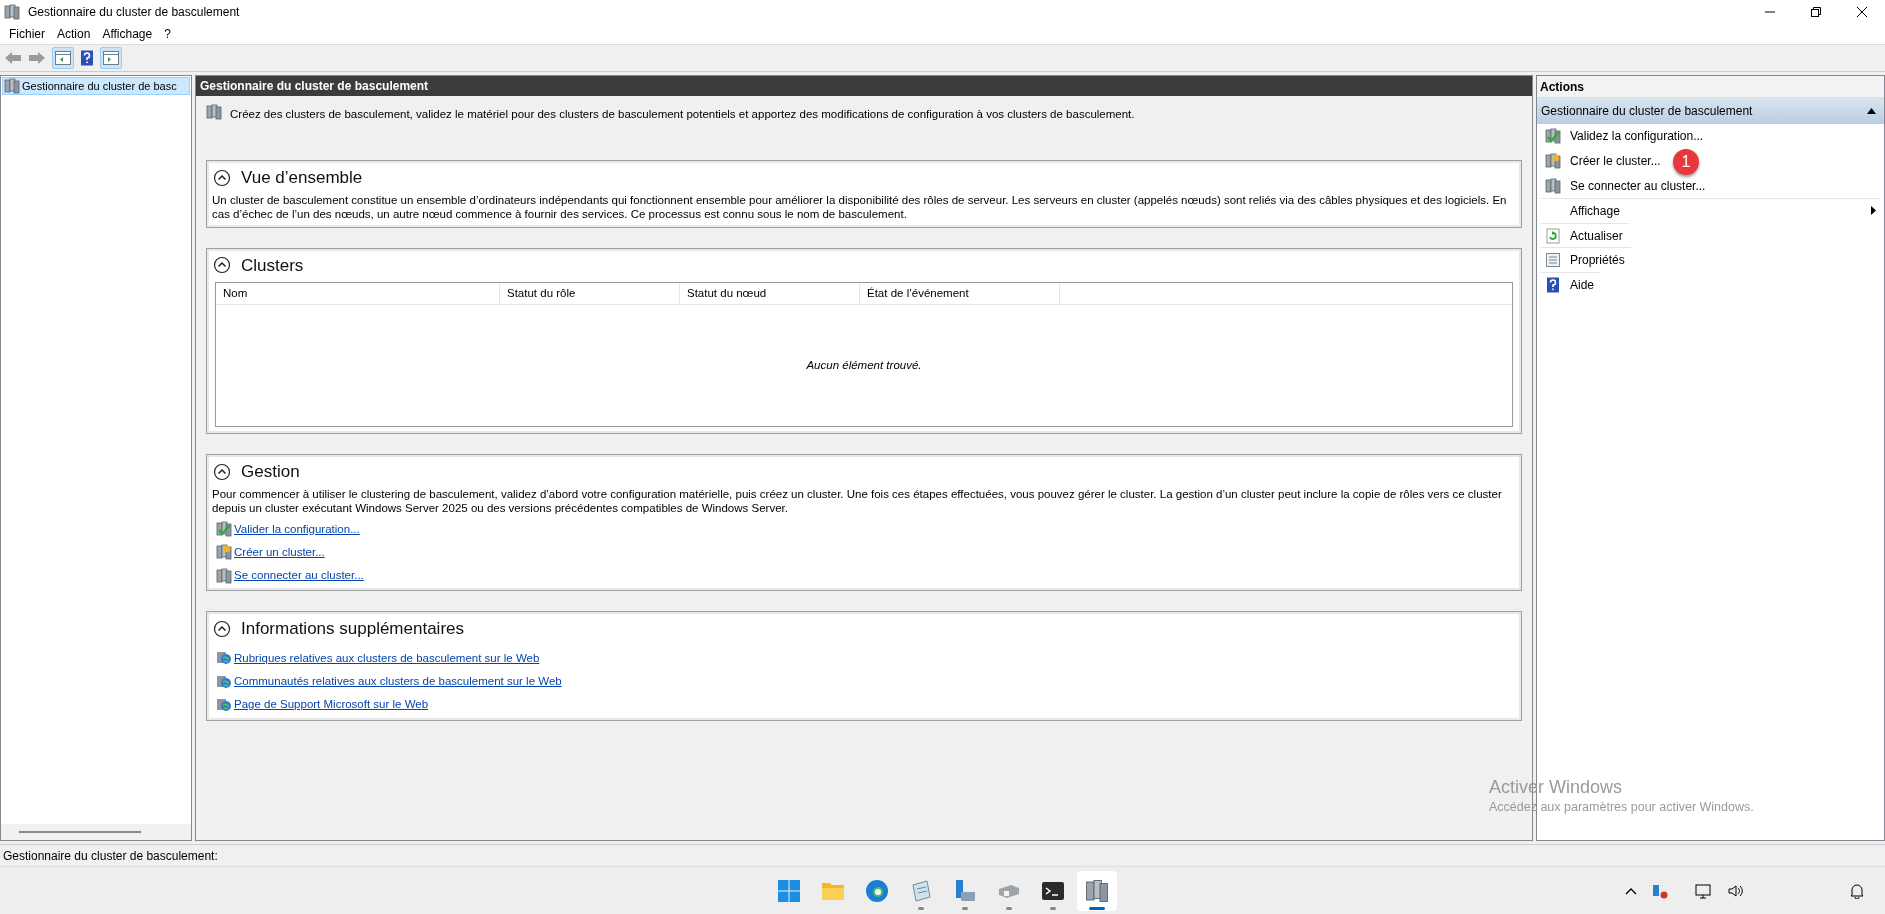 This screenshot has width=1885, height=914. What do you see at coordinates (1710, 87) in the screenshot?
I see `actions-title: Actions` at bounding box center [1710, 87].